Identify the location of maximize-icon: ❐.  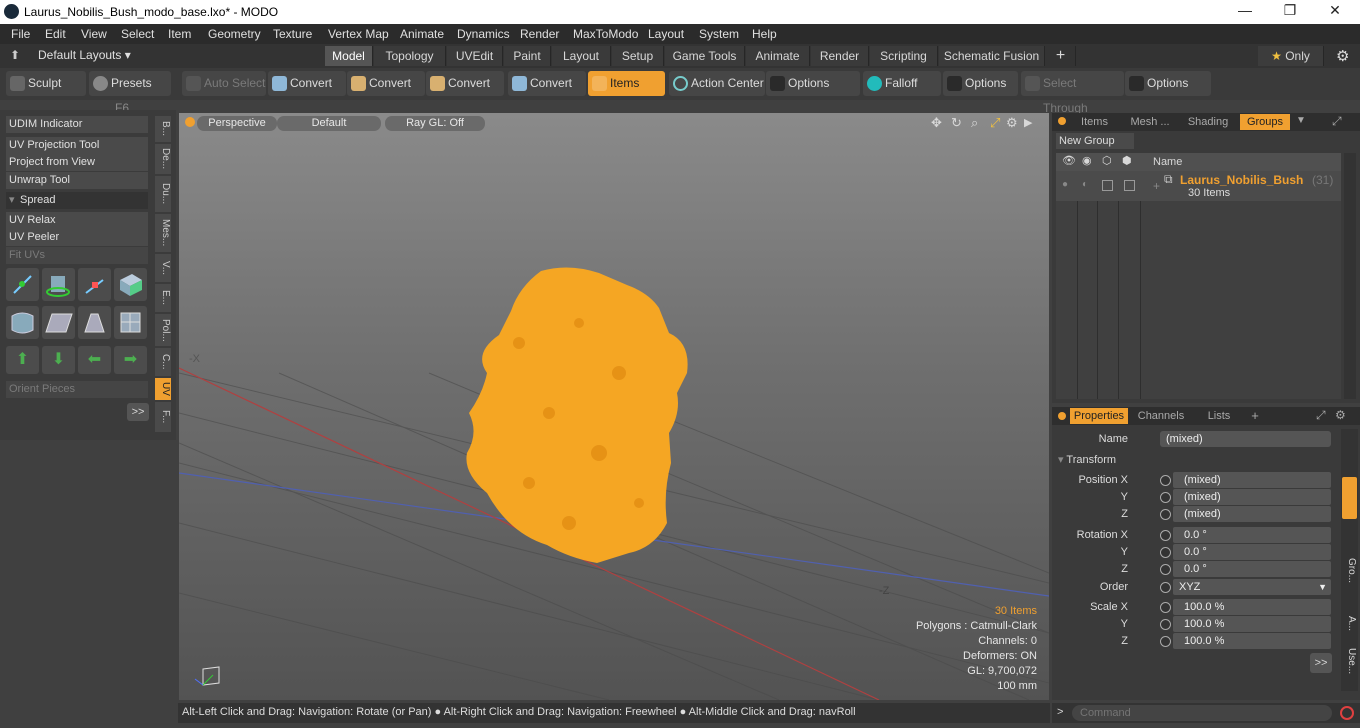
(1290, 10).